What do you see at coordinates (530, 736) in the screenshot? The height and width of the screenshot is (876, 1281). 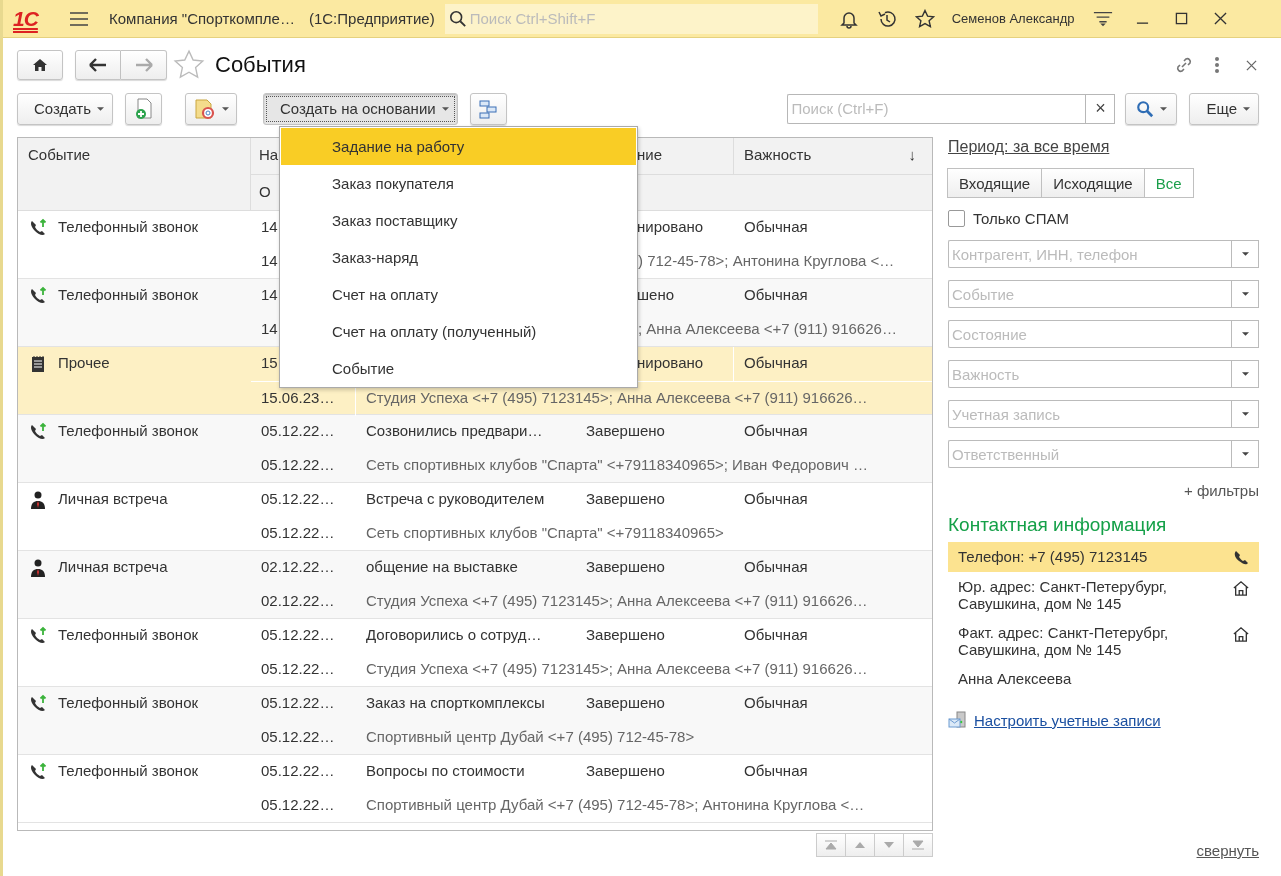 I see `table-cell: Спортивный центр Дубай <+7 (495) 712-45-78>` at bounding box center [530, 736].